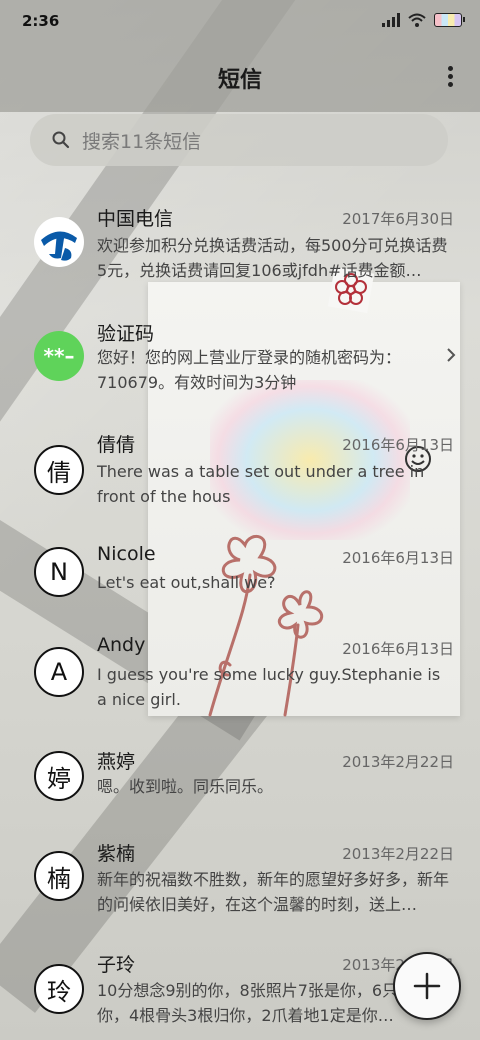  I want to click on chevron-right-icon, so click(451, 355).